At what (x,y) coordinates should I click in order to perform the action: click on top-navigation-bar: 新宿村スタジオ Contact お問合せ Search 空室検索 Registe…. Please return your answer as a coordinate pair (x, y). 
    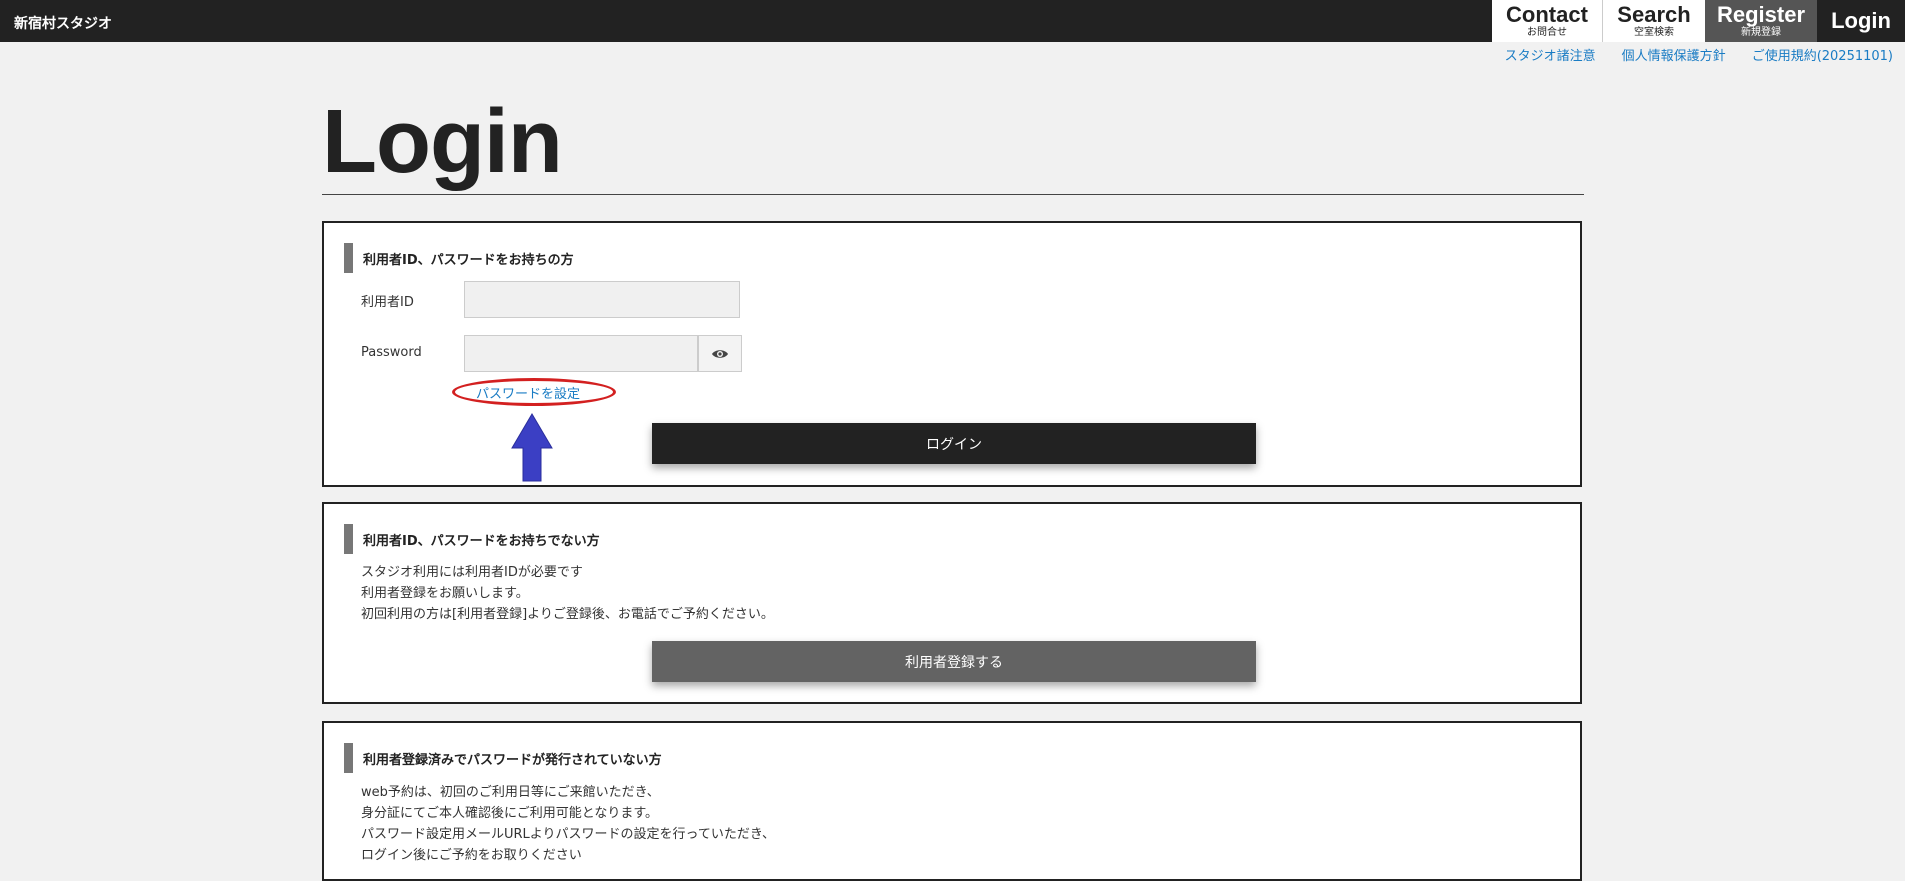
    Looking at the image, I should click on (952, 21).